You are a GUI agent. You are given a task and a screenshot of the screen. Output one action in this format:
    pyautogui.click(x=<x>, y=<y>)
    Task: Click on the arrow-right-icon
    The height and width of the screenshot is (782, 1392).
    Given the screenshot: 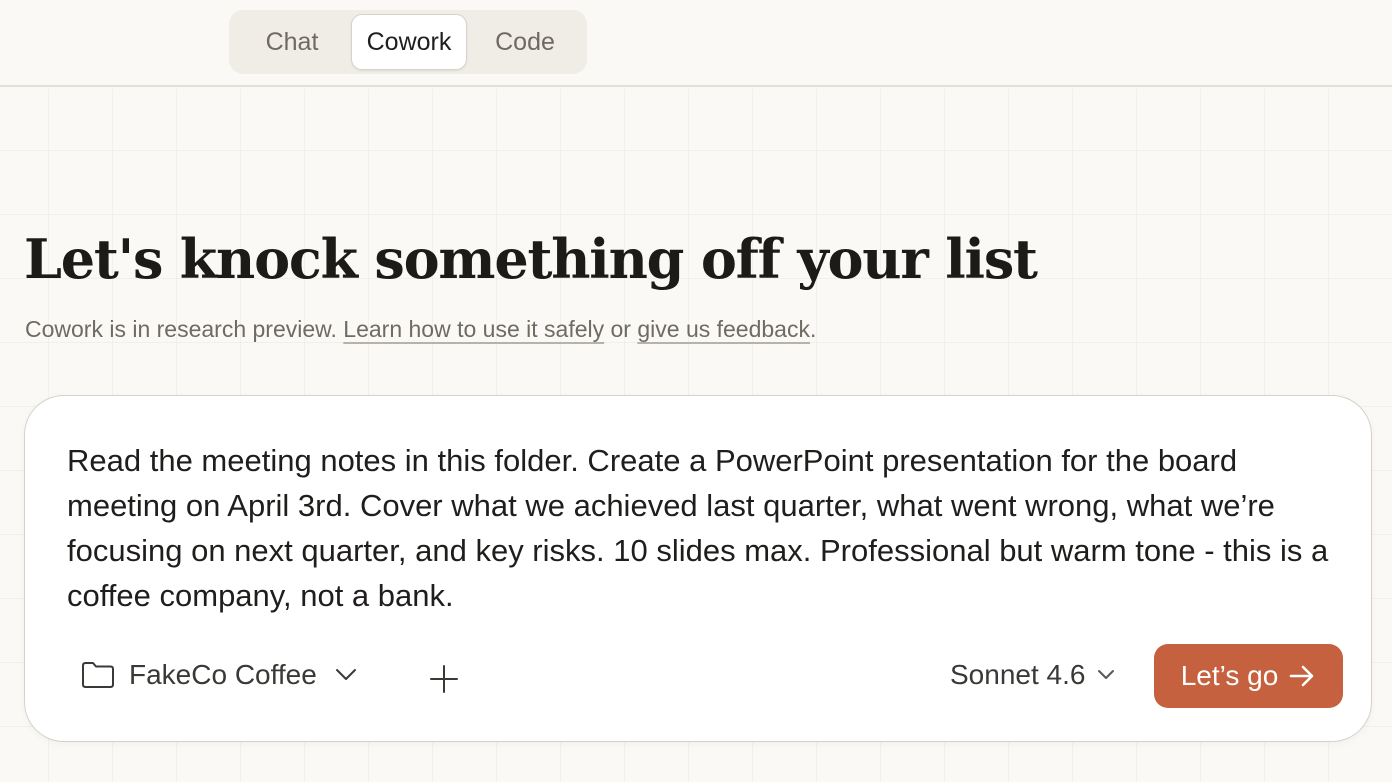 What is the action you would take?
    pyautogui.click(x=1301, y=676)
    